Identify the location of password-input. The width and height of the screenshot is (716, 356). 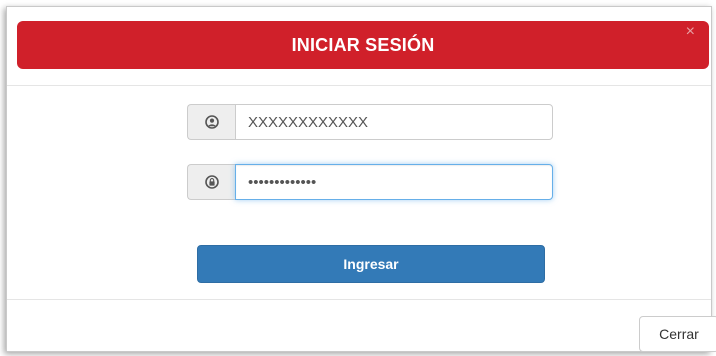
(394, 182).